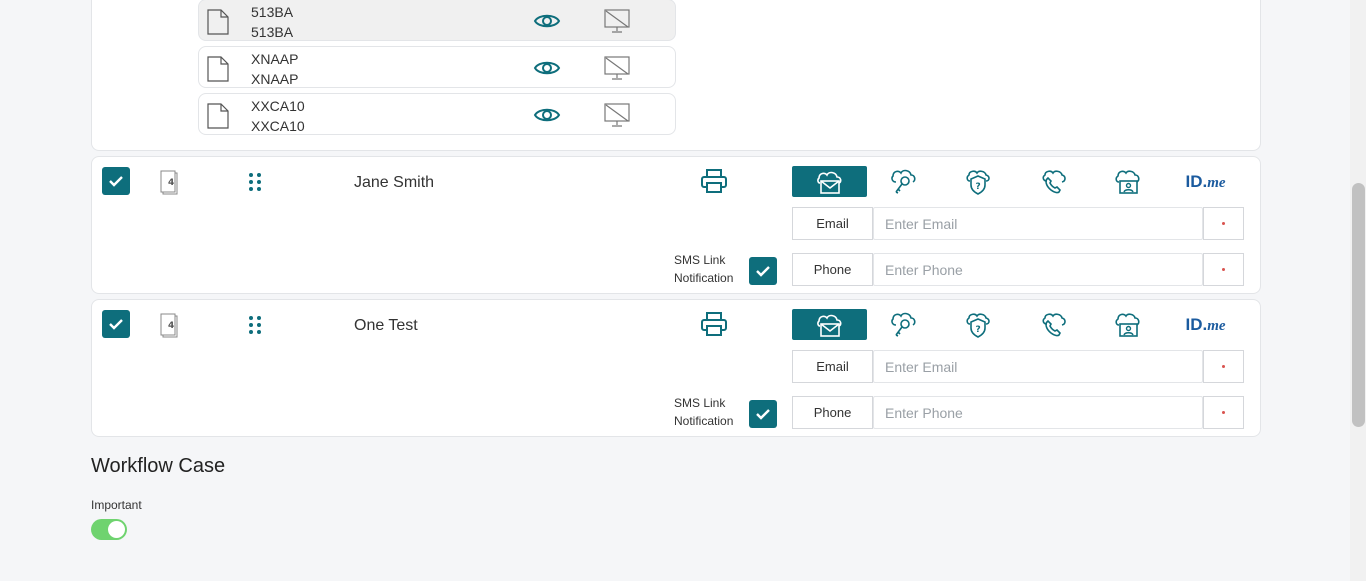 The width and height of the screenshot is (1366, 581). Describe the element at coordinates (116, 529) in the screenshot. I see `toggle-knob` at that location.